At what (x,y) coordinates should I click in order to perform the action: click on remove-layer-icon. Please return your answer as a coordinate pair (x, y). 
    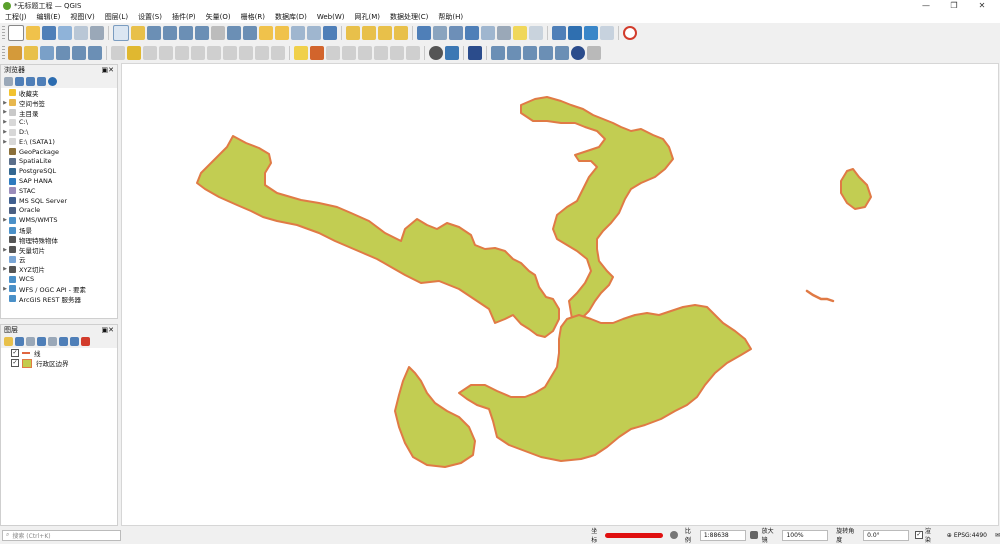
    Looking at the image, I should click on (85, 341).